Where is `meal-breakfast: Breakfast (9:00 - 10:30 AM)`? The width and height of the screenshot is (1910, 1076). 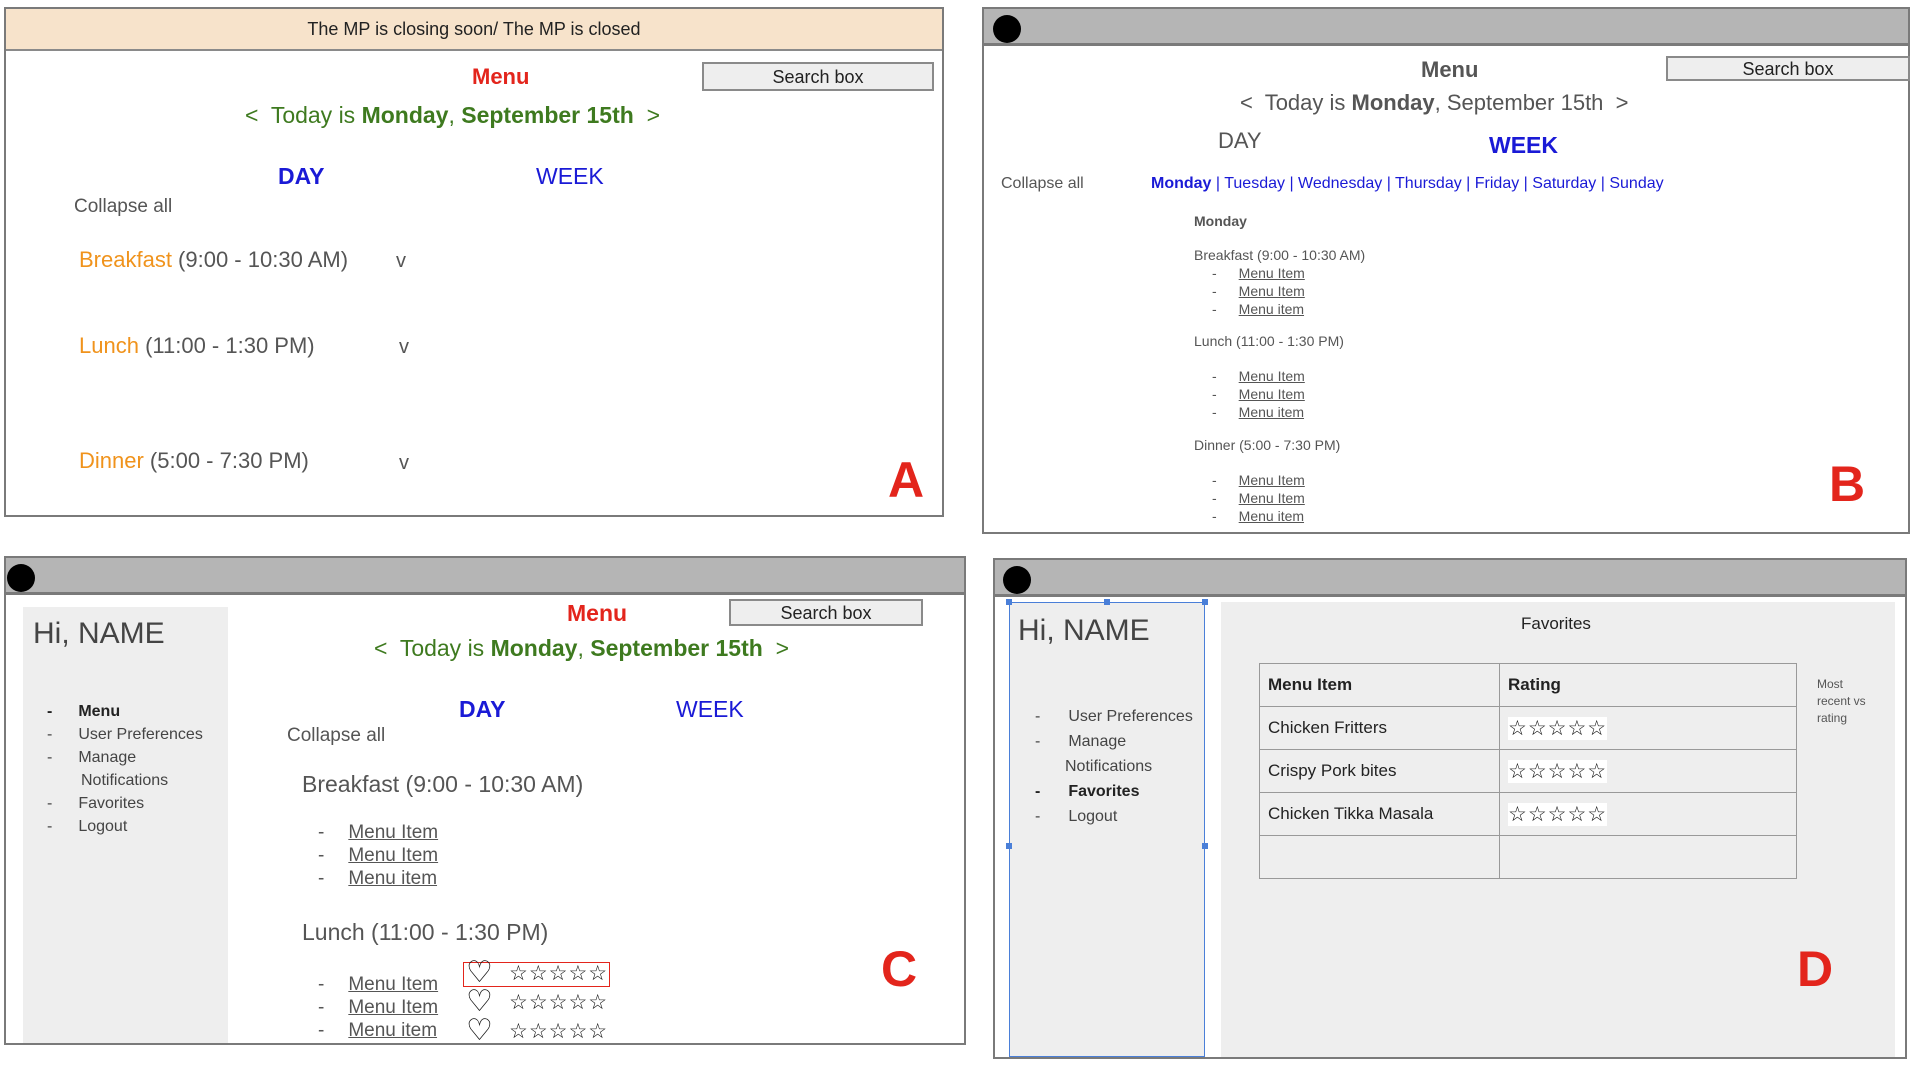 meal-breakfast: Breakfast (9:00 - 10:30 AM) is located at coordinates (213, 260).